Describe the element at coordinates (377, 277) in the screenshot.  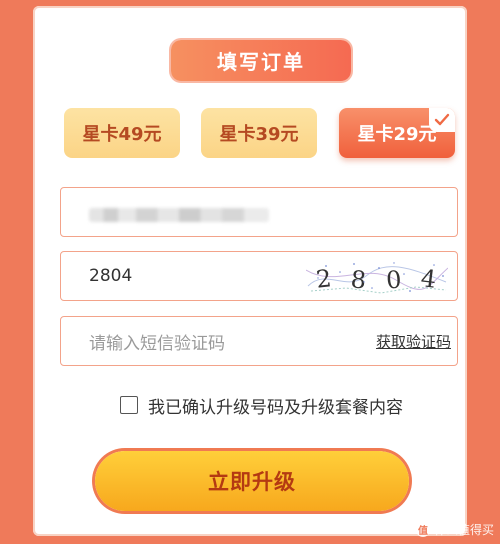
I see `captcha-image: 2 8 0 4` at that location.